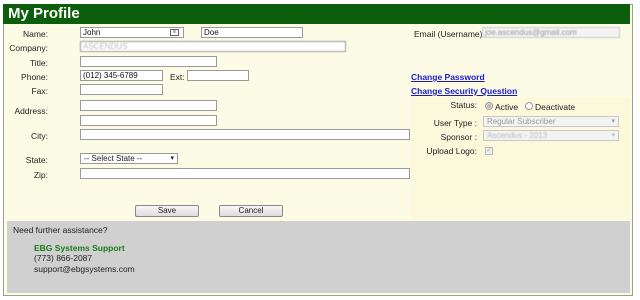 The image size is (640, 300). Describe the element at coordinates (84, 269) in the screenshot. I see `support-email: support@ebgsystems.com` at that location.